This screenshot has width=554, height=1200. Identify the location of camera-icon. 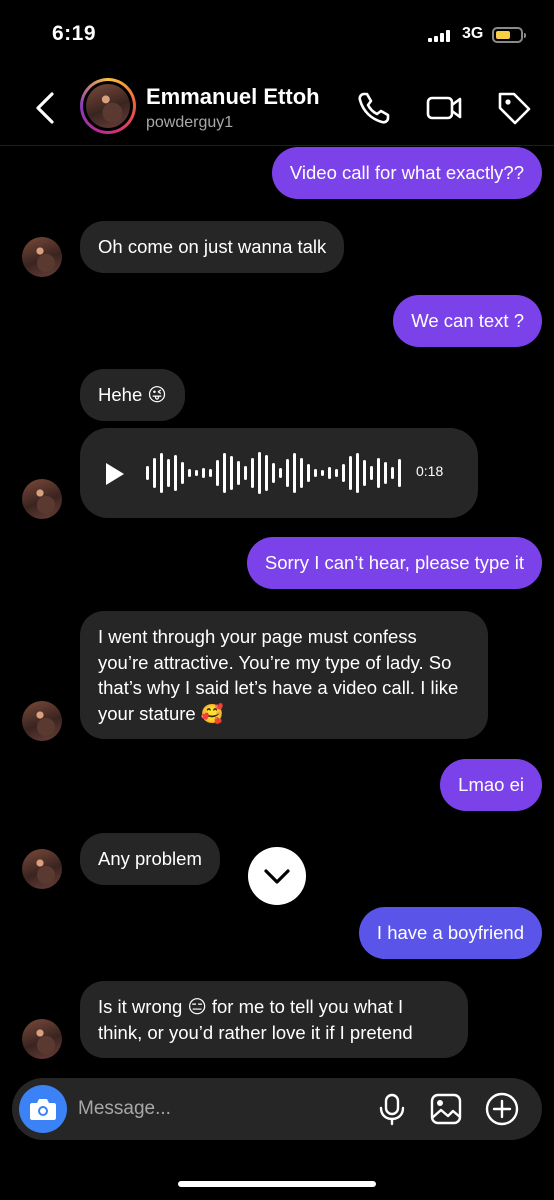
(43, 1109).